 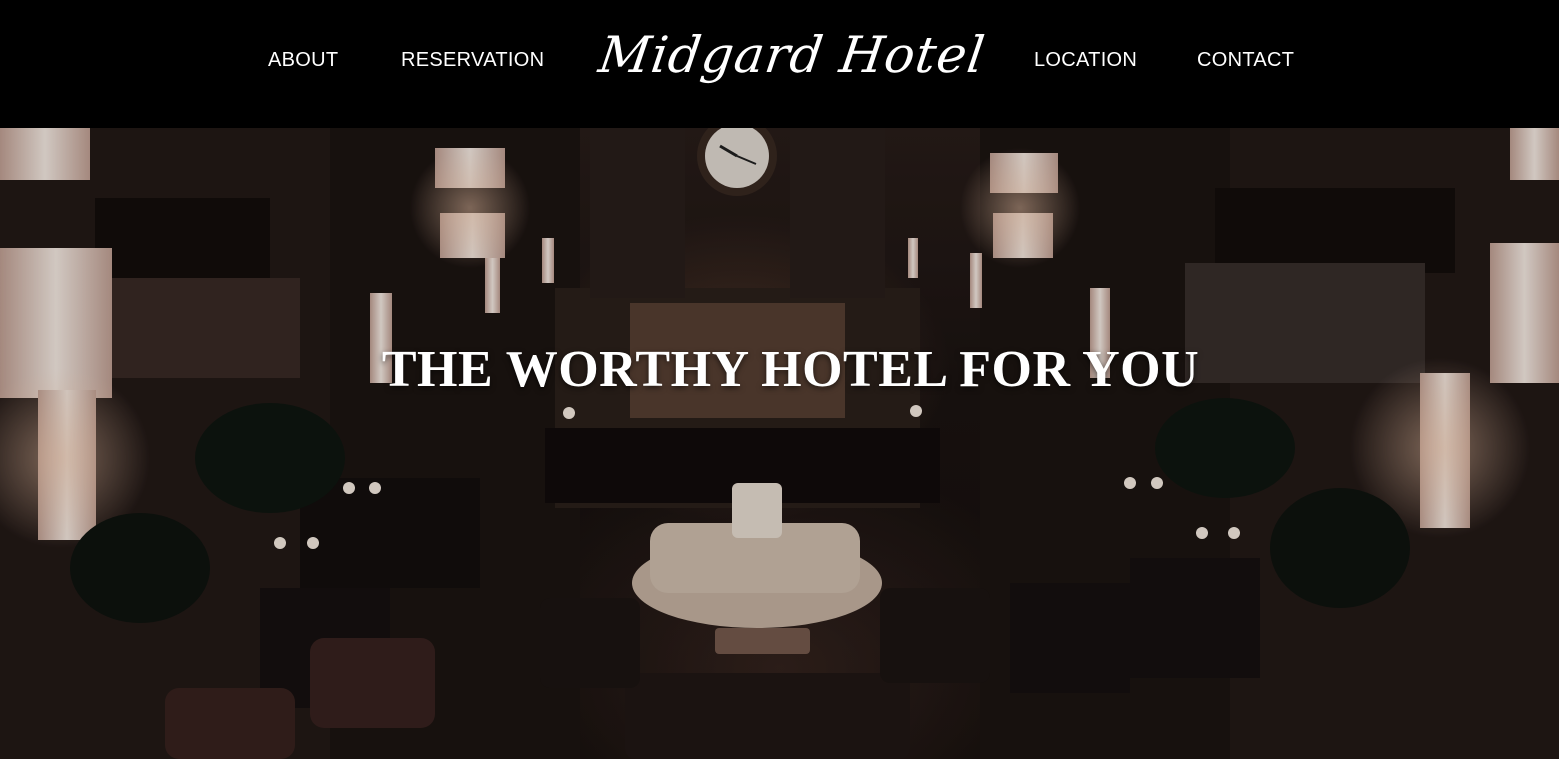 What do you see at coordinates (472, 60) in the screenshot?
I see `nav-link-reservation: RESERVATION` at bounding box center [472, 60].